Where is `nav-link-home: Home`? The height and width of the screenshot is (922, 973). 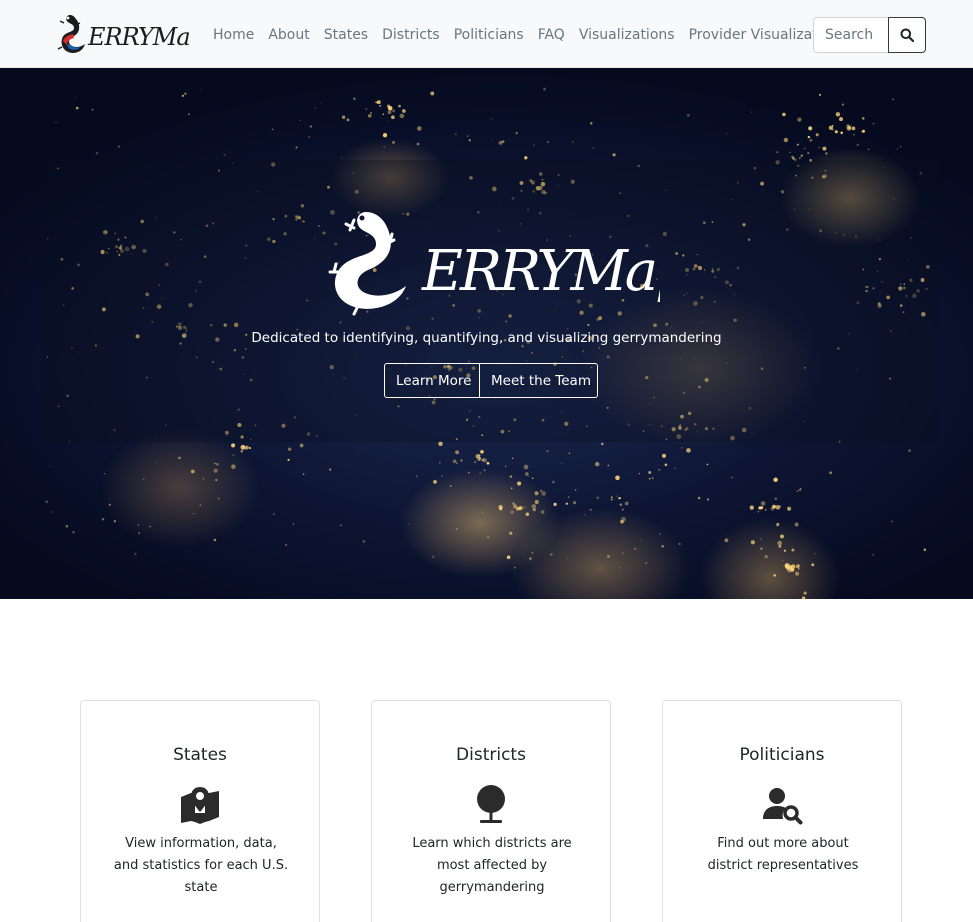 nav-link-home: Home is located at coordinates (233, 35).